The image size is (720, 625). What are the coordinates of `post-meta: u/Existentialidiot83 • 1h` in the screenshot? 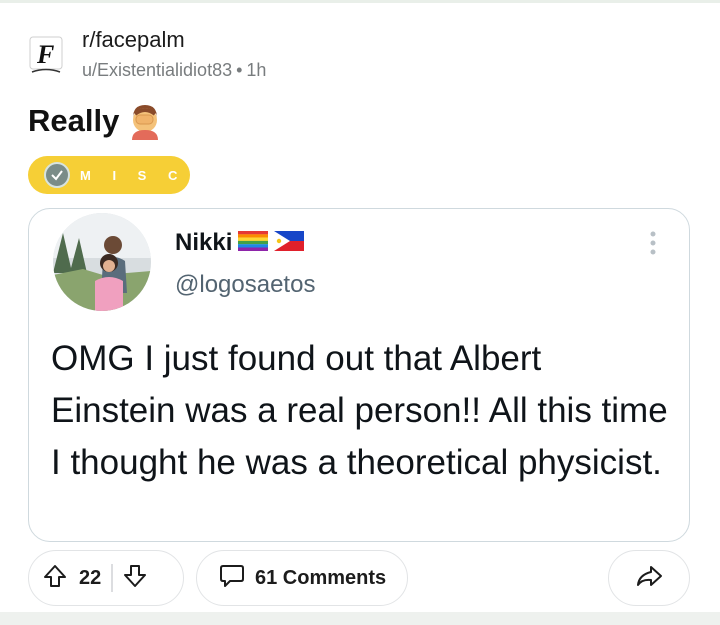 It's located at (174, 70).